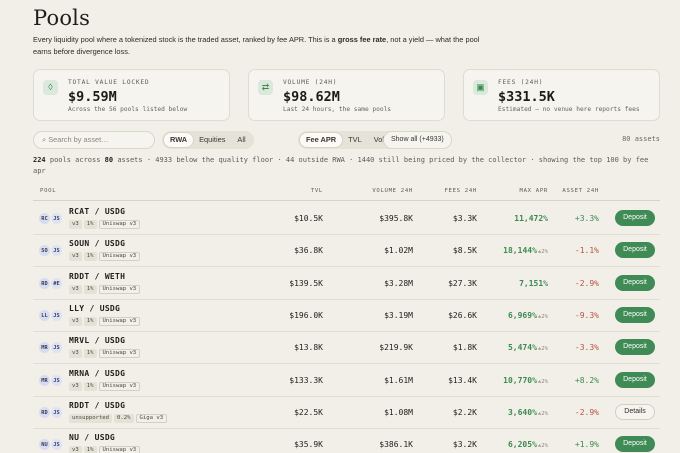  What do you see at coordinates (92, 437) in the screenshot?
I see `pool-pair: NU / USDG` at bounding box center [92, 437].